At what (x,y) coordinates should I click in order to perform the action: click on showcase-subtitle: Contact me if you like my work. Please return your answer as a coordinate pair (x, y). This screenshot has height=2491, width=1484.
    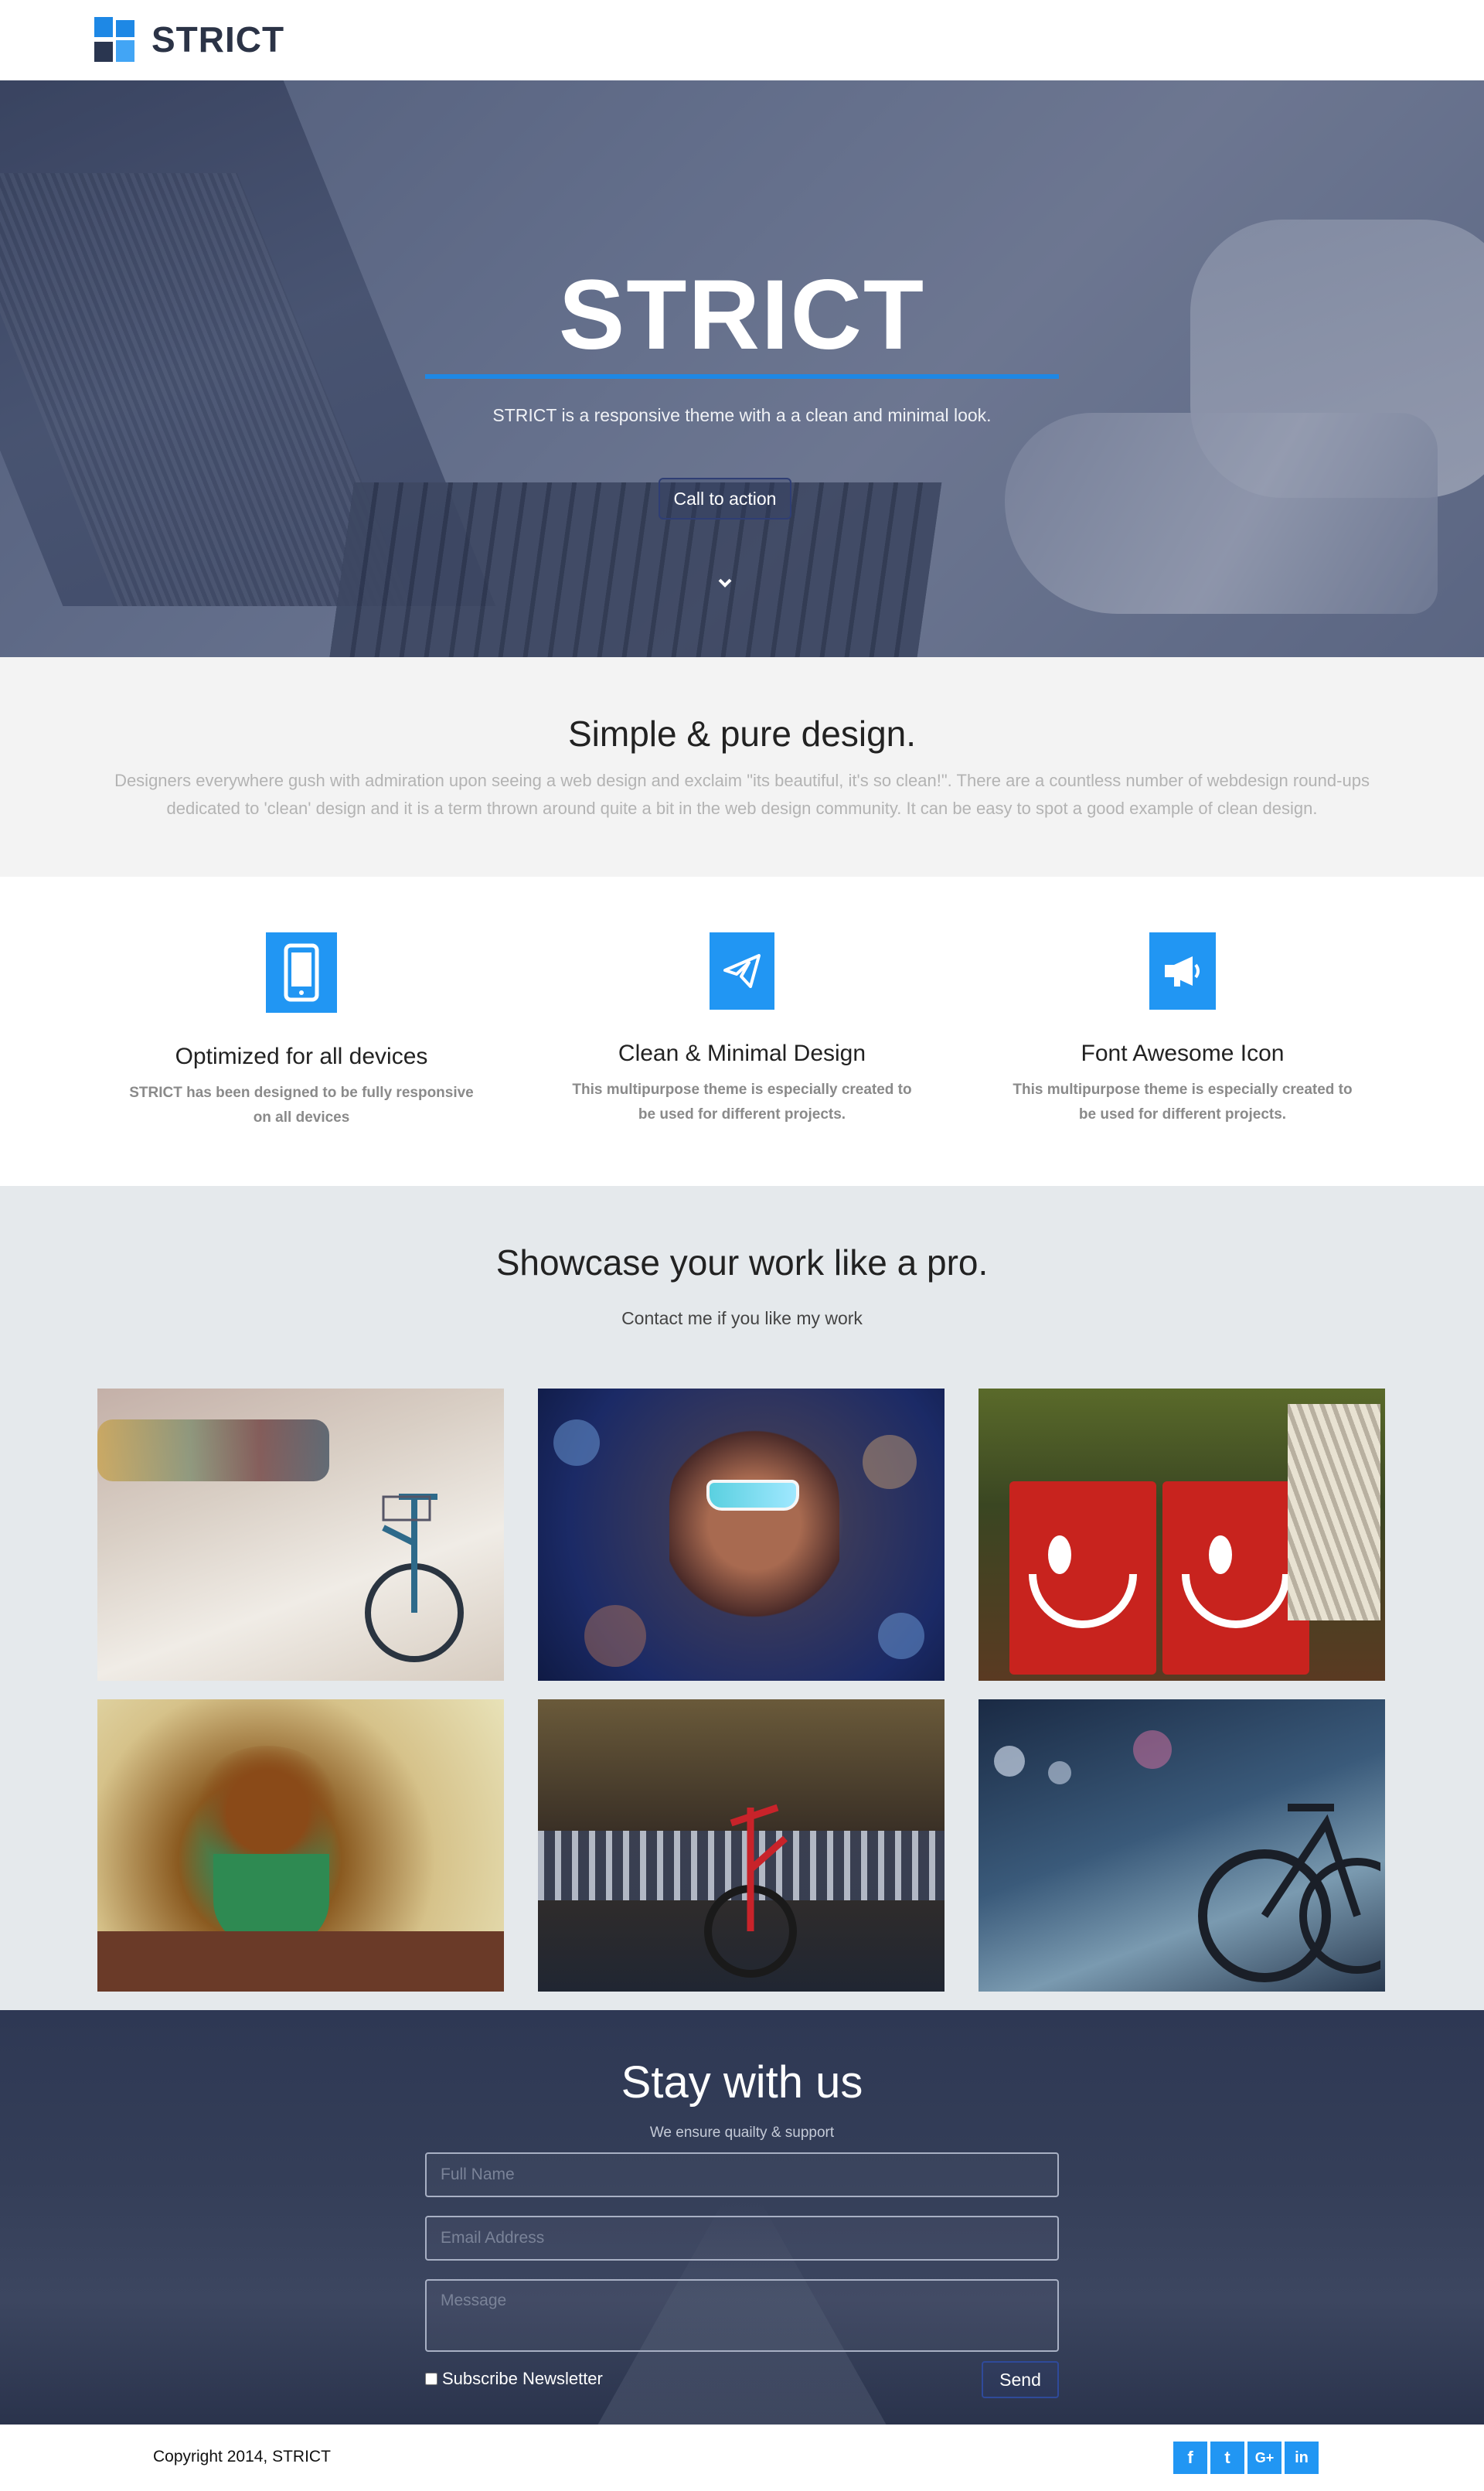
    Looking at the image, I should click on (742, 1318).